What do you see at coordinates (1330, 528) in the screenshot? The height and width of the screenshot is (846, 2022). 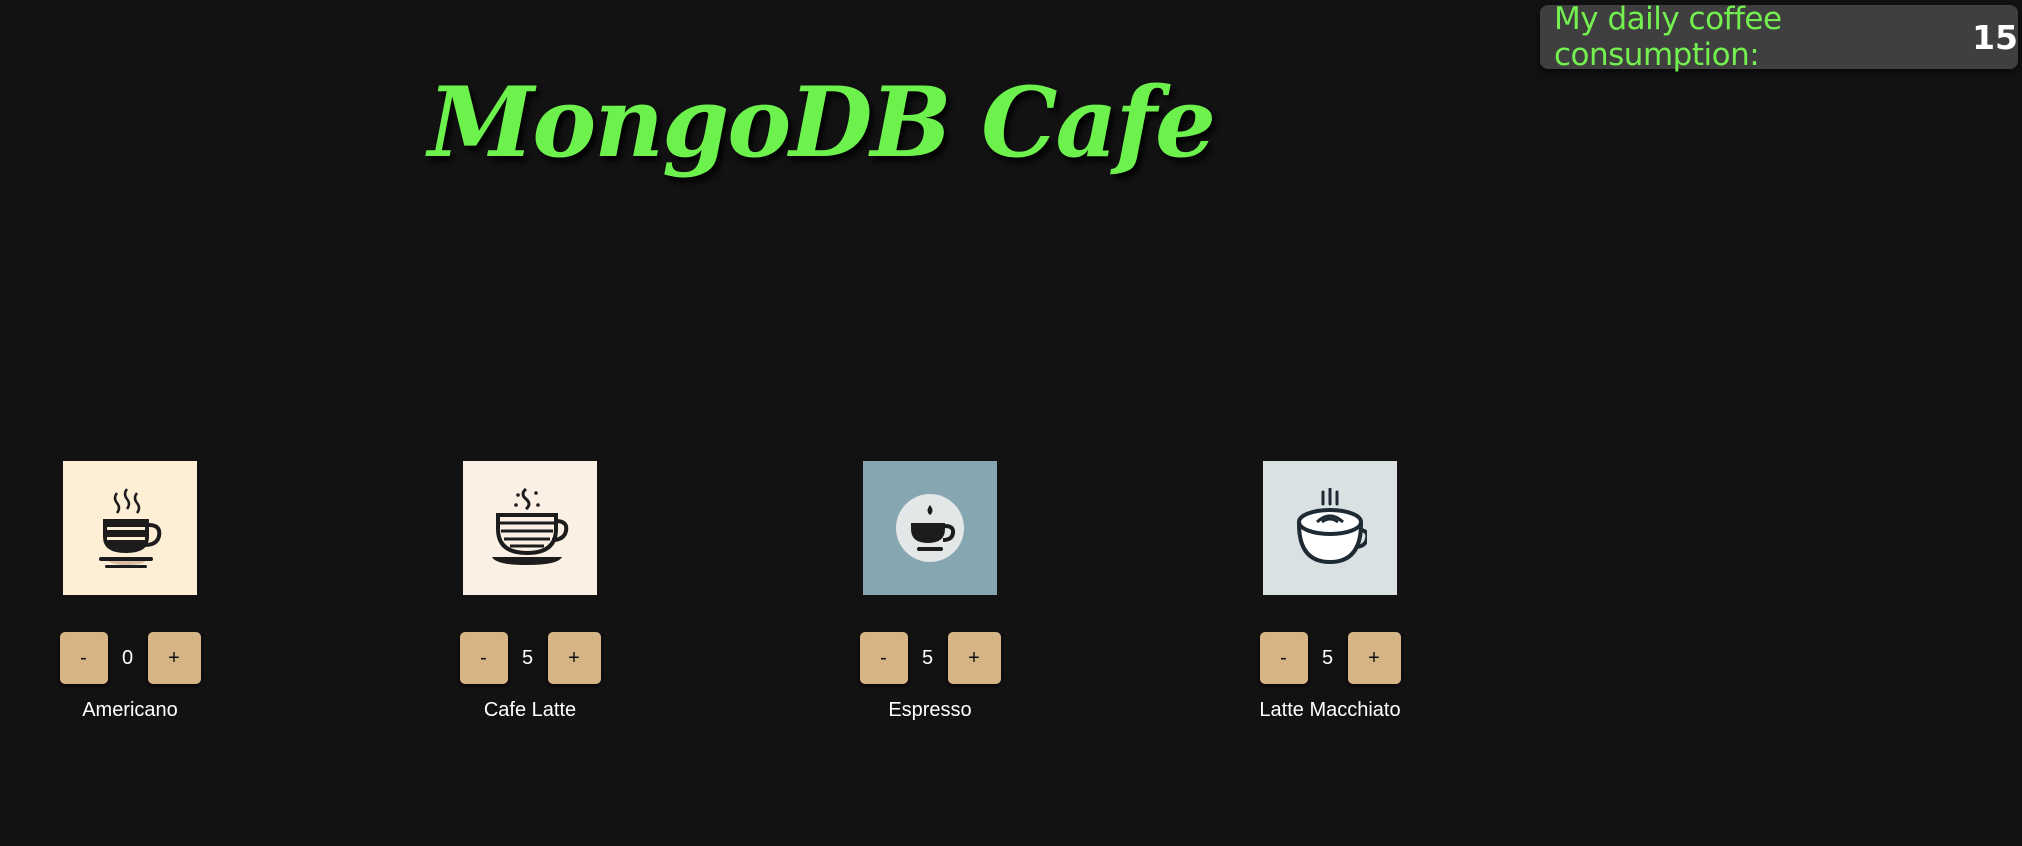 I see `macchiato-cup-icon` at bounding box center [1330, 528].